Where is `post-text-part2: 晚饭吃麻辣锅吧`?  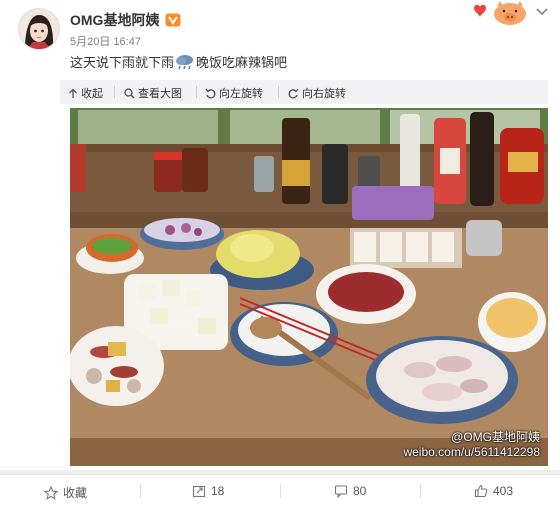
post-text-part2: 晚饭吃麻辣锅吧 is located at coordinates (242, 62).